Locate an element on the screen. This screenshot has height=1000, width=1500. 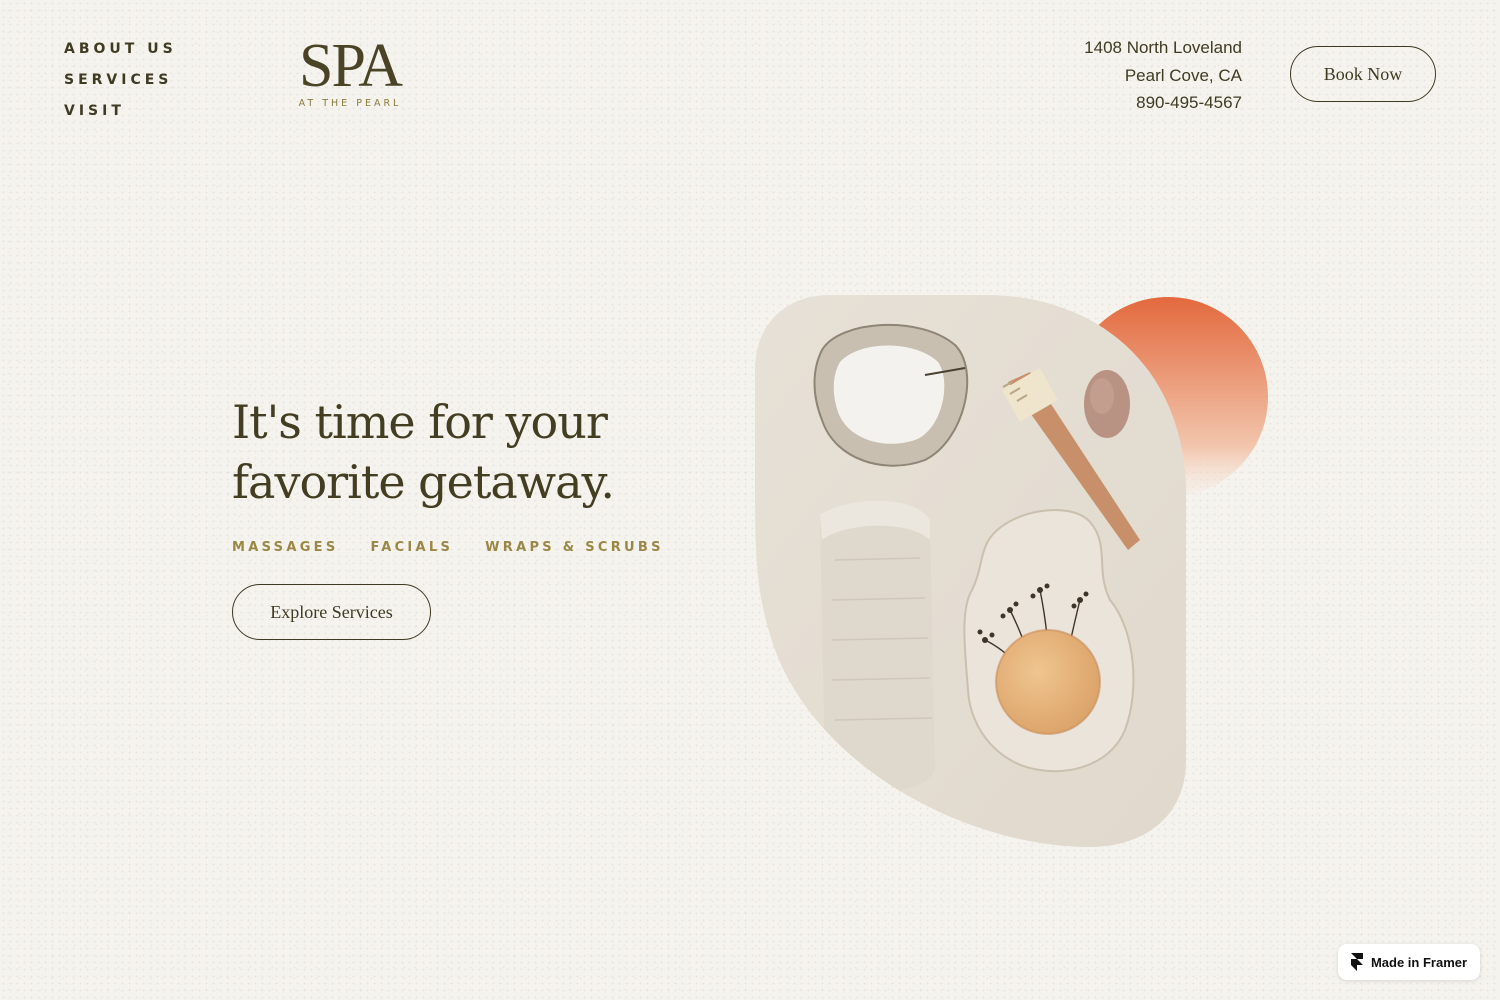
service-categories: MASSAGES FACIALS WRAPS & SCRUBS is located at coordinates (448, 547).